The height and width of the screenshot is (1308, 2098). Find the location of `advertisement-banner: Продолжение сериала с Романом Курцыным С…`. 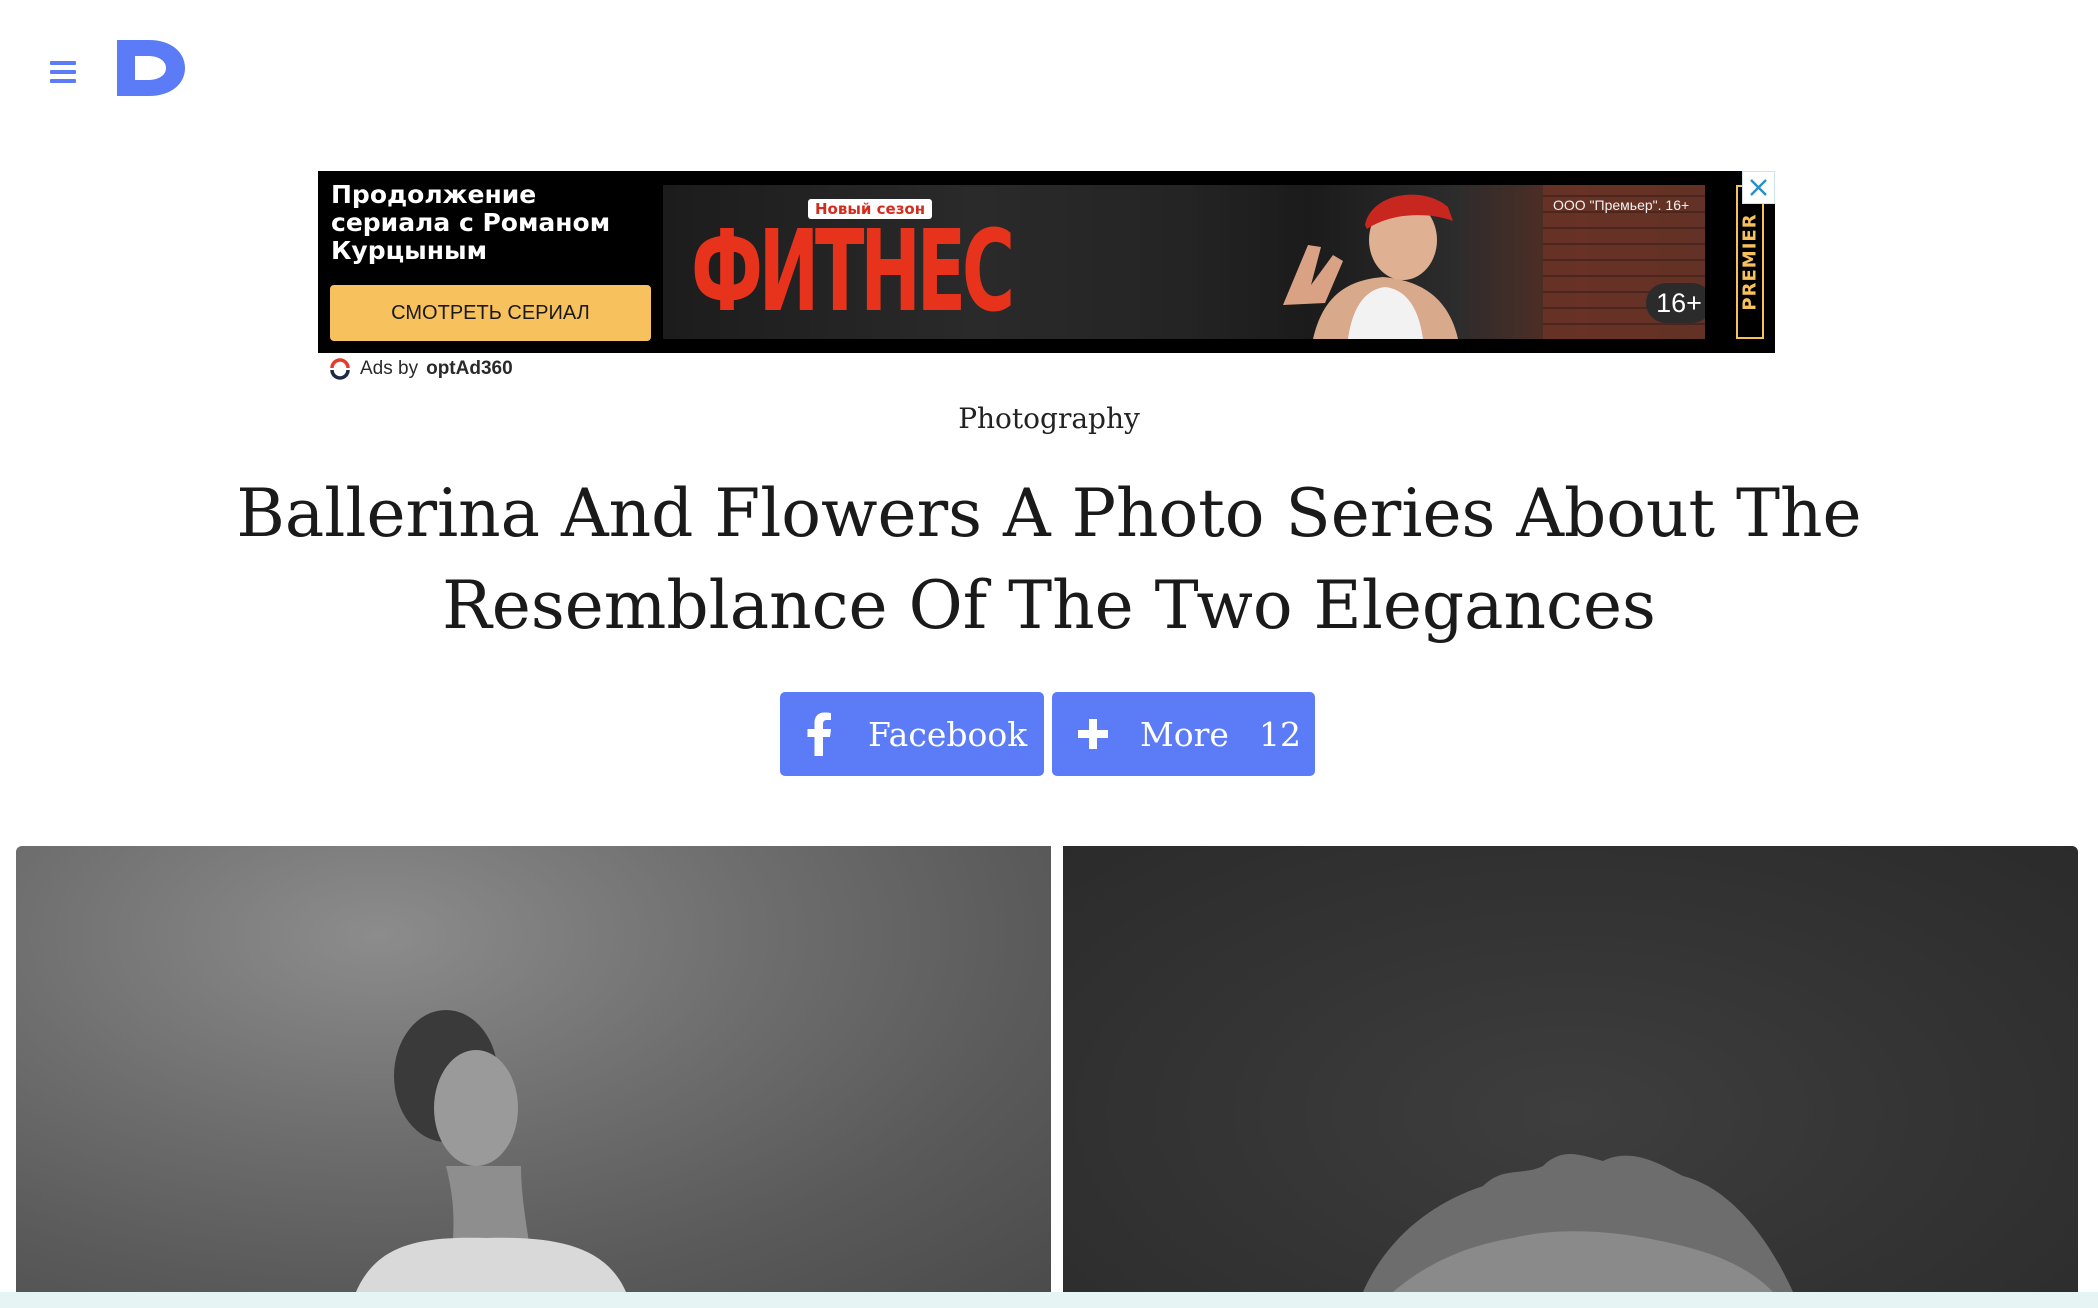

advertisement-banner: Продолжение сериала с Романом Курцыным С… is located at coordinates (1046, 262).